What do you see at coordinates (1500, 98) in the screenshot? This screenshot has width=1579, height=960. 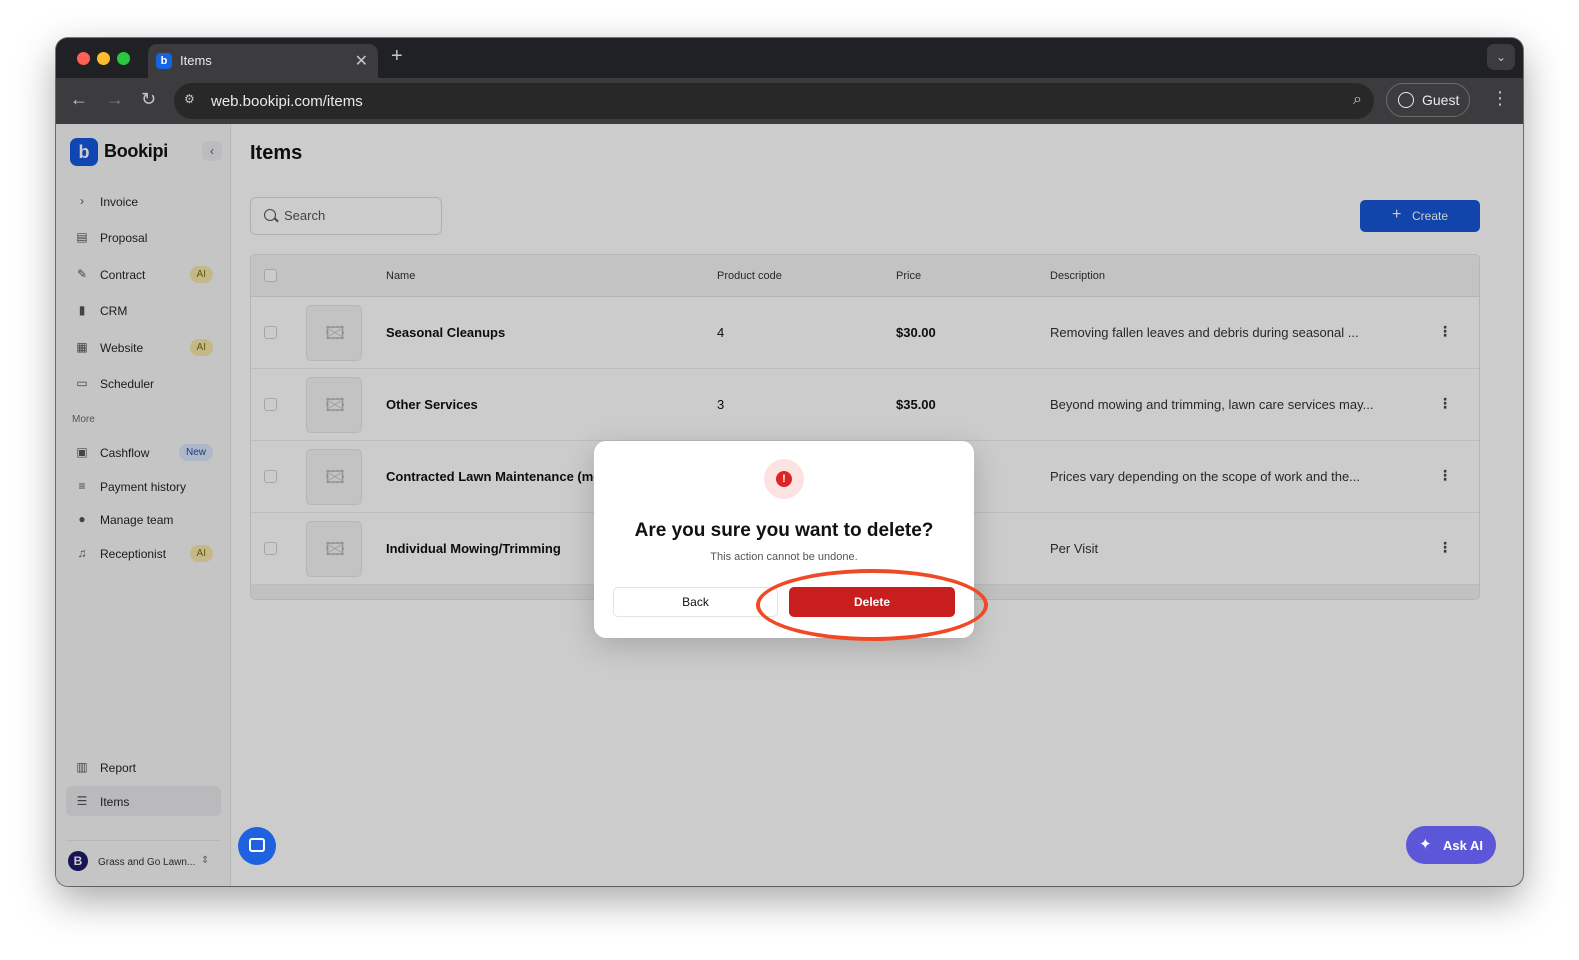 I see `browser-menu-icon: ⋮` at bounding box center [1500, 98].